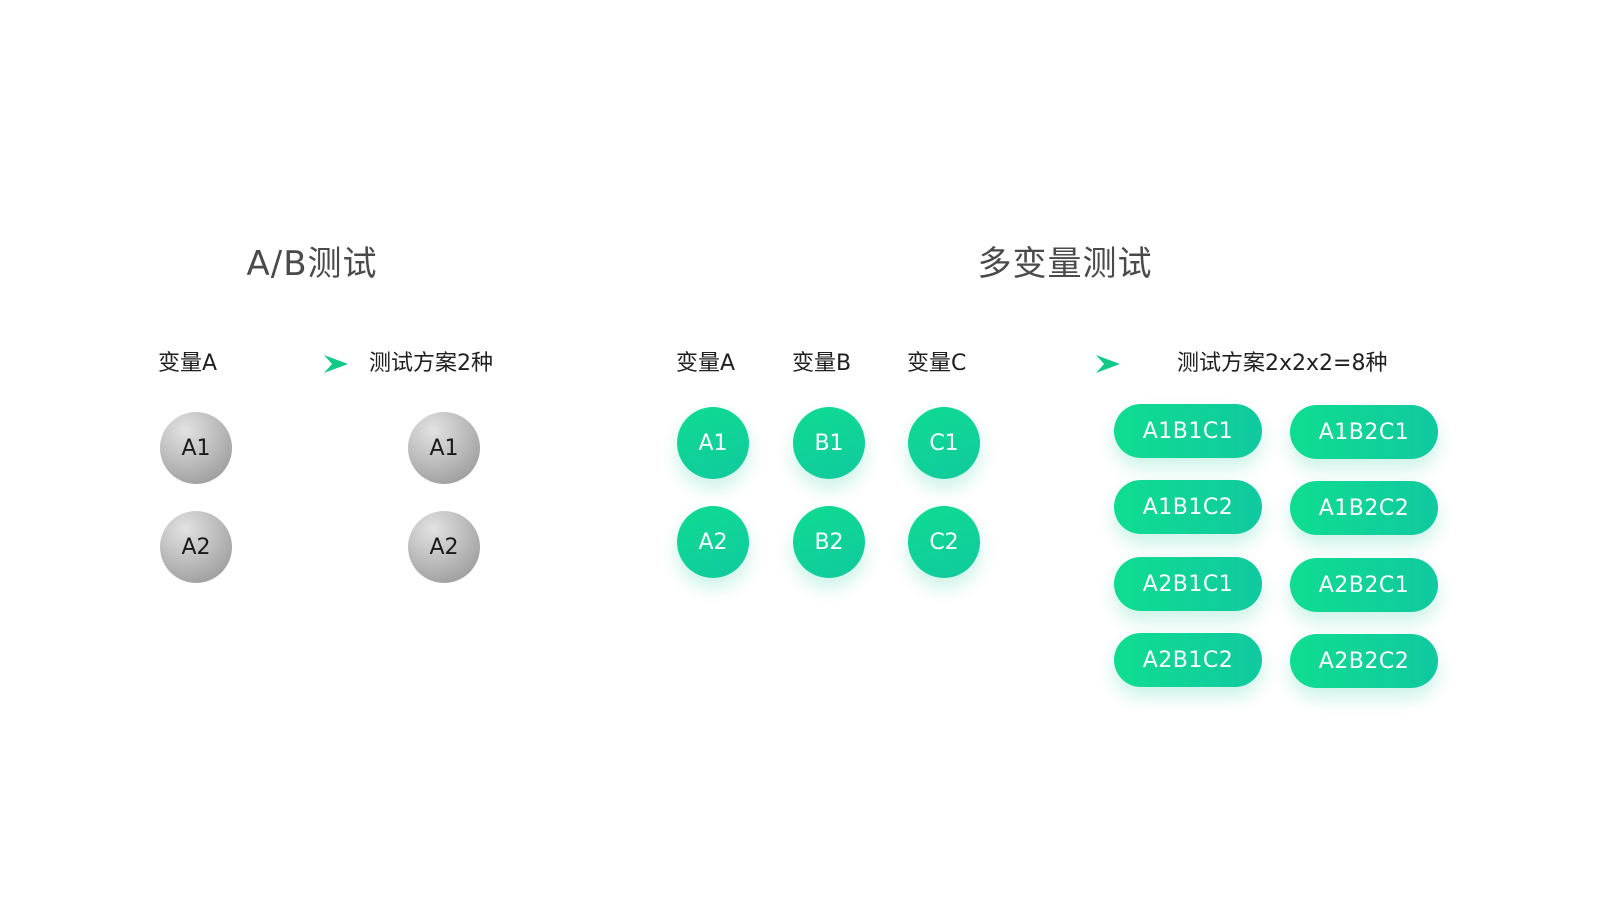 This screenshot has height=900, width=1600. Describe the element at coordinates (1364, 508) in the screenshot. I see `combination-pill: A1B2C2` at that location.